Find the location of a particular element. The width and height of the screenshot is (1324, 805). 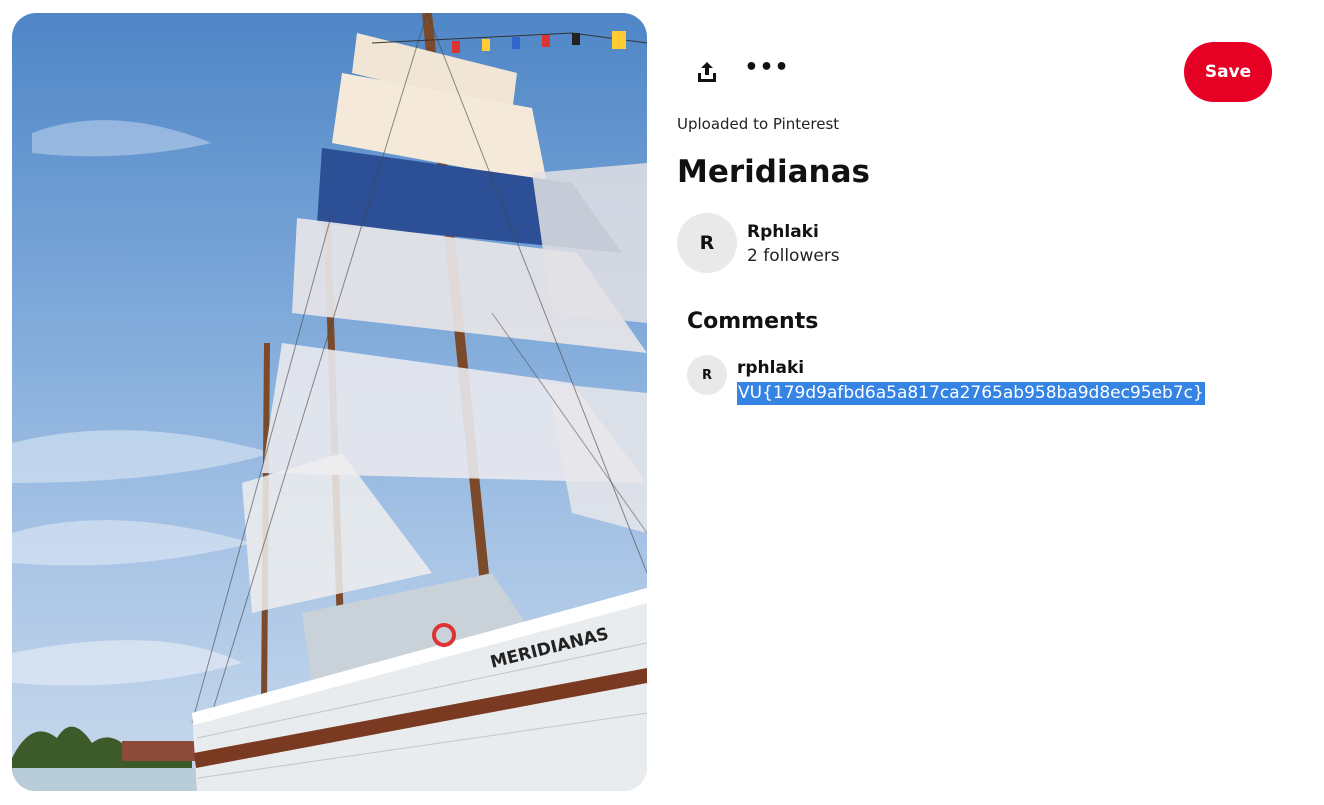

save-button: Save is located at coordinates (1228, 72).